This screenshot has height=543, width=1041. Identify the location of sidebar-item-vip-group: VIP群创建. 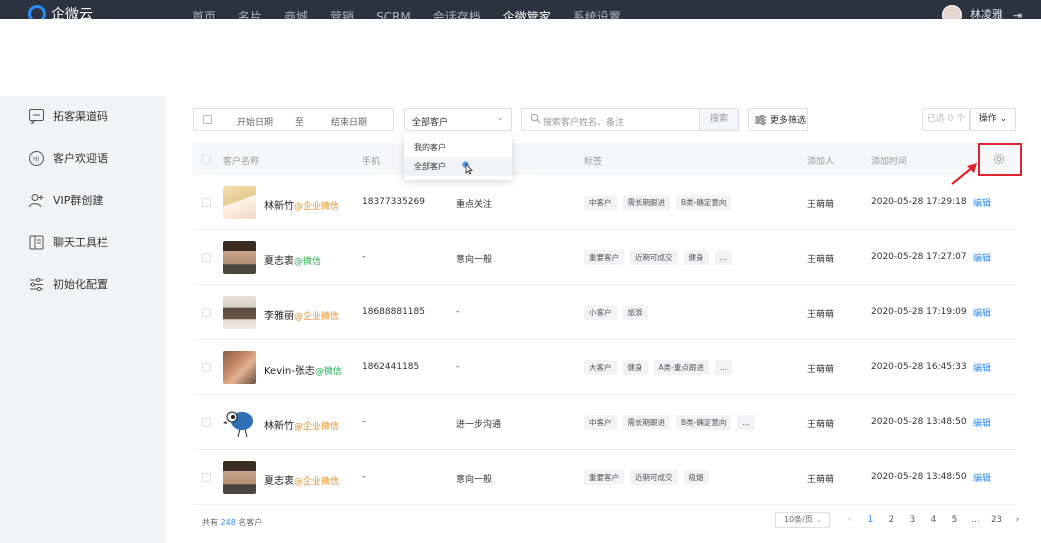
(97, 200).